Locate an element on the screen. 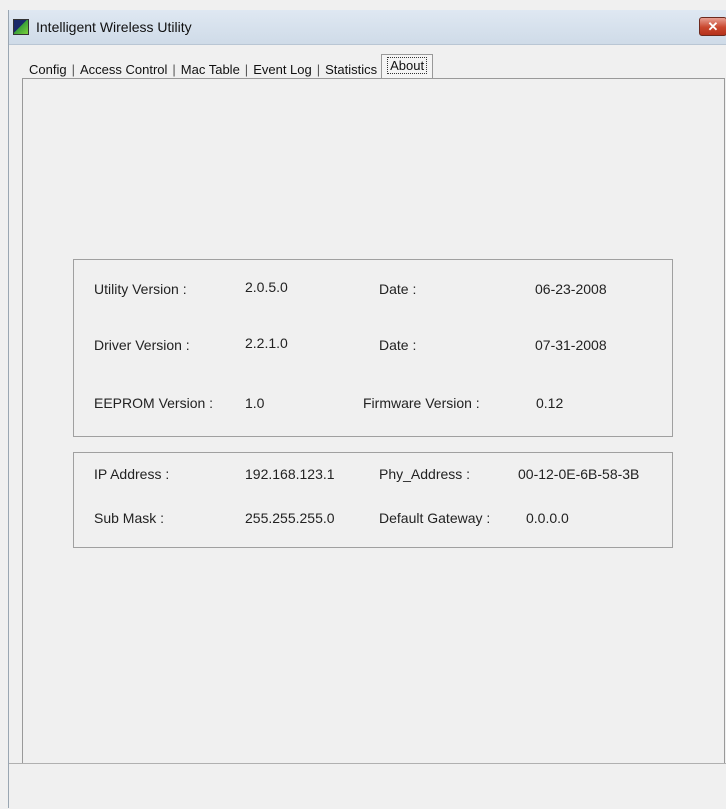 This screenshot has width=726, height=809. title-bar: Intelligent Wireless Utility ✕ is located at coordinates (367, 27).